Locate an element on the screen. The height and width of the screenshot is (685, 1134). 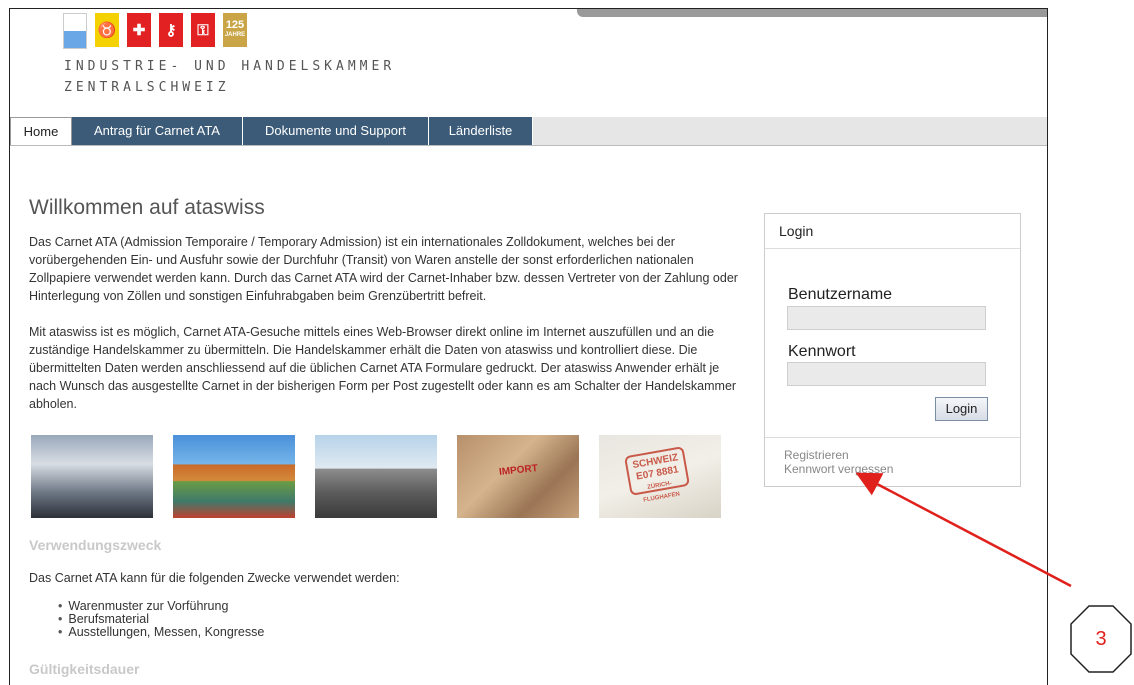
annotation-arrow is located at coordinates (963, 530).